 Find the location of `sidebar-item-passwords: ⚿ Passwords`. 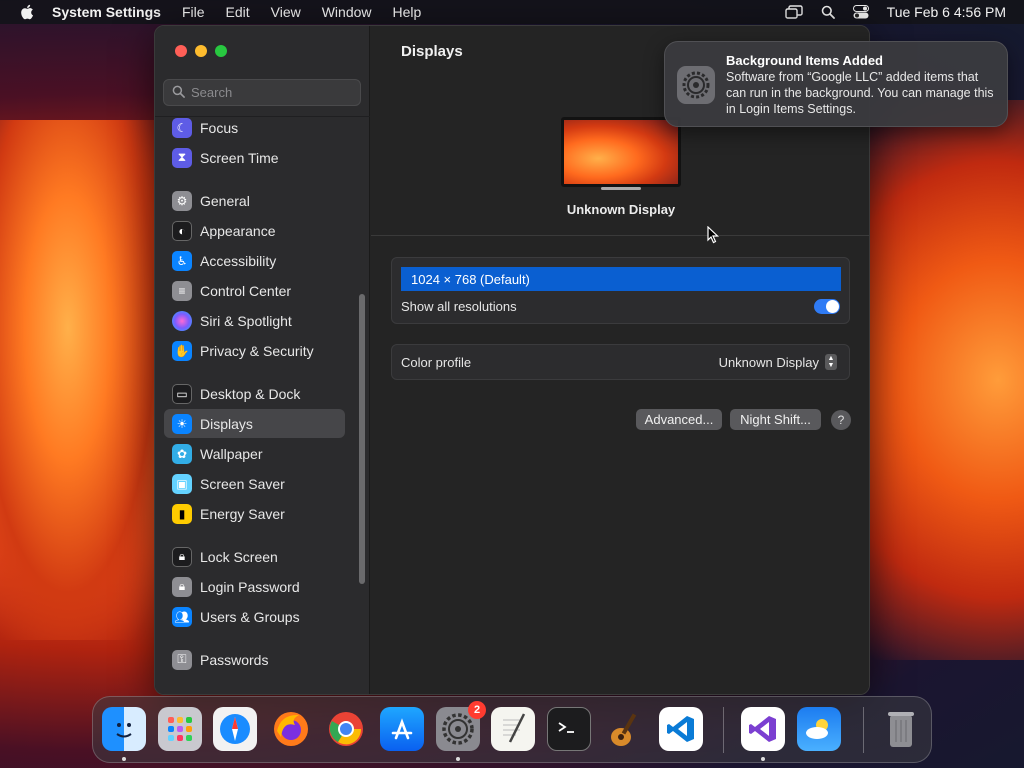

sidebar-item-passwords: ⚿ Passwords is located at coordinates (254, 659).